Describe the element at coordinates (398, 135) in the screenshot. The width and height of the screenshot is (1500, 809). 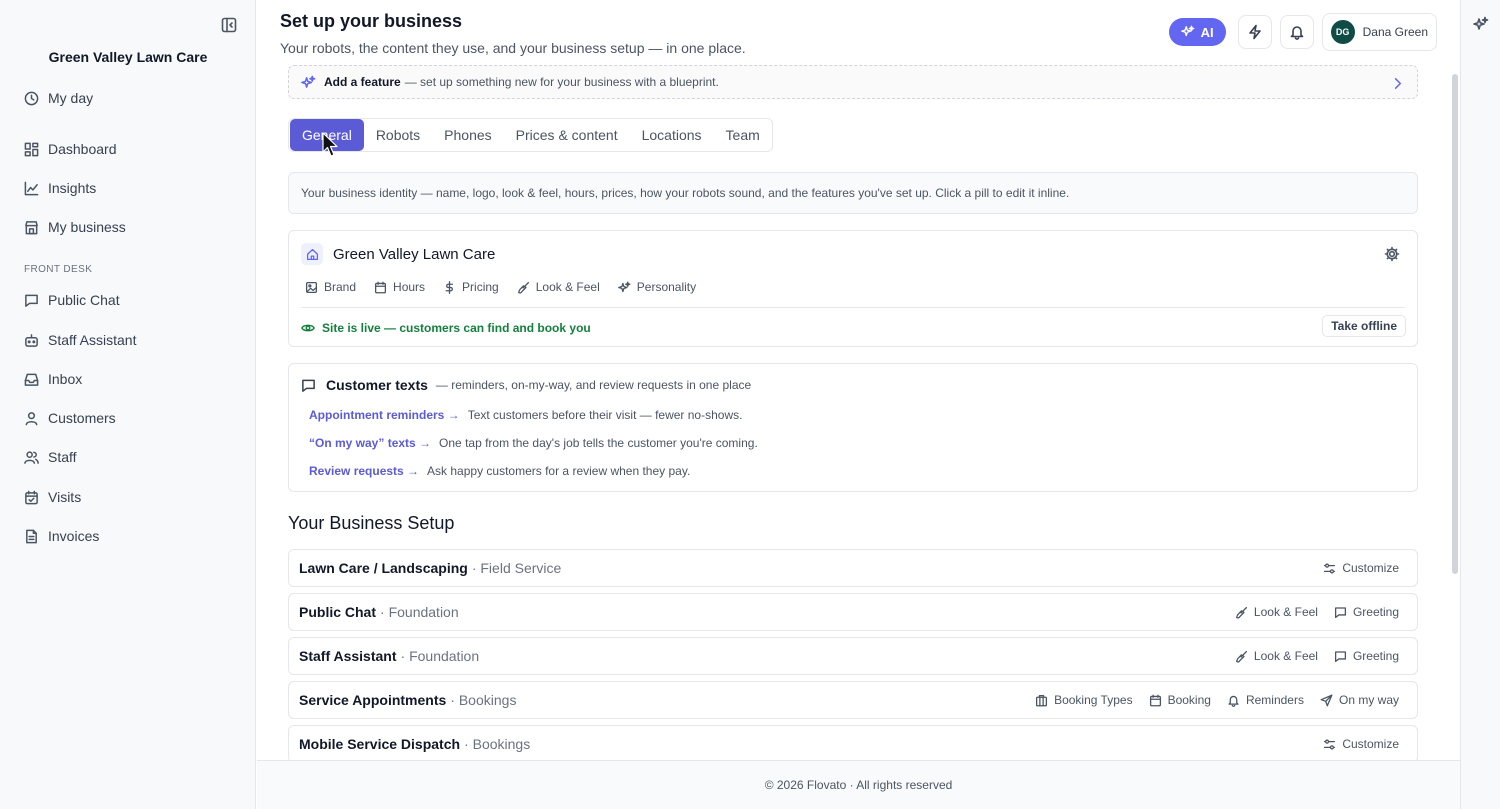
I see `tab-robots: Robots` at that location.